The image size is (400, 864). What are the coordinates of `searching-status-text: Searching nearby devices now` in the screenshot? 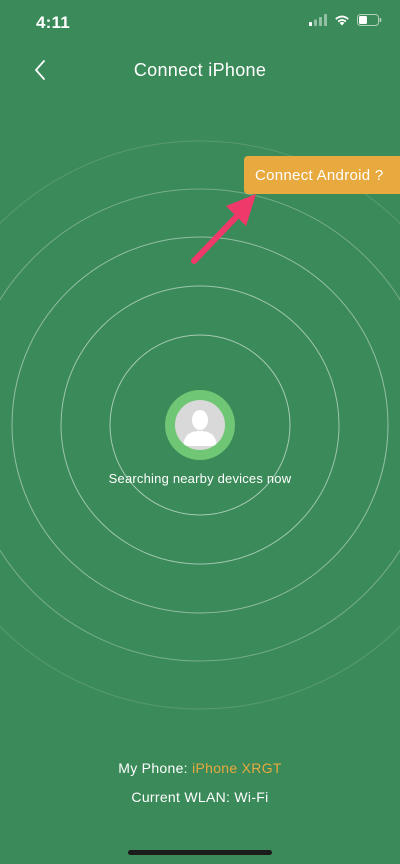 It's located at (200, 478).